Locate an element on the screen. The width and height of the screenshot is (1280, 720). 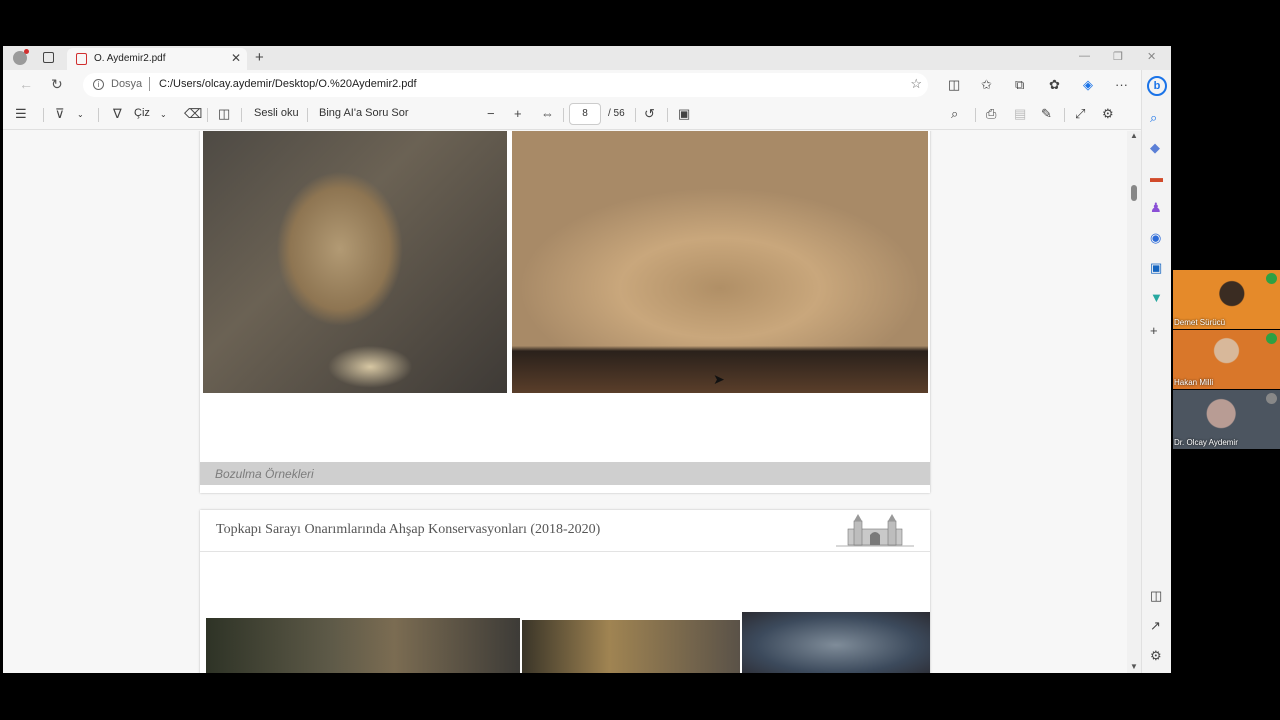
edge-sidebar: b ⌕ ◆ ▬ ♟ ◉ ▣ ▼ + ◫ ↗ ⚙ is located at coordinates (1156, 371).